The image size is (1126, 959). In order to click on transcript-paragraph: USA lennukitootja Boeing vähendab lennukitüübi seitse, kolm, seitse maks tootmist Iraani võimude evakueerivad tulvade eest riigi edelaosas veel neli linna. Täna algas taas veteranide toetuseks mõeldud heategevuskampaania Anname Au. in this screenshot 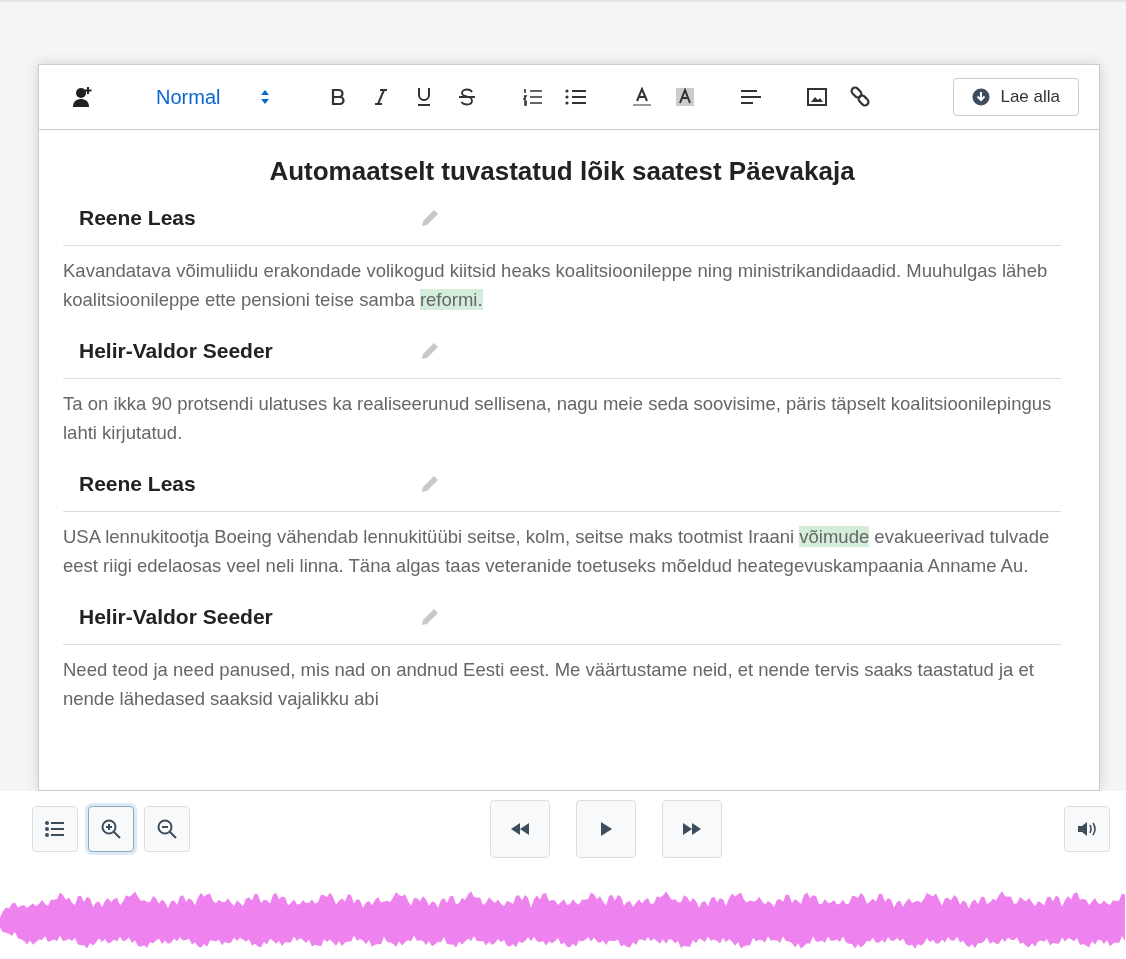, I will do `click(557, 551)`.